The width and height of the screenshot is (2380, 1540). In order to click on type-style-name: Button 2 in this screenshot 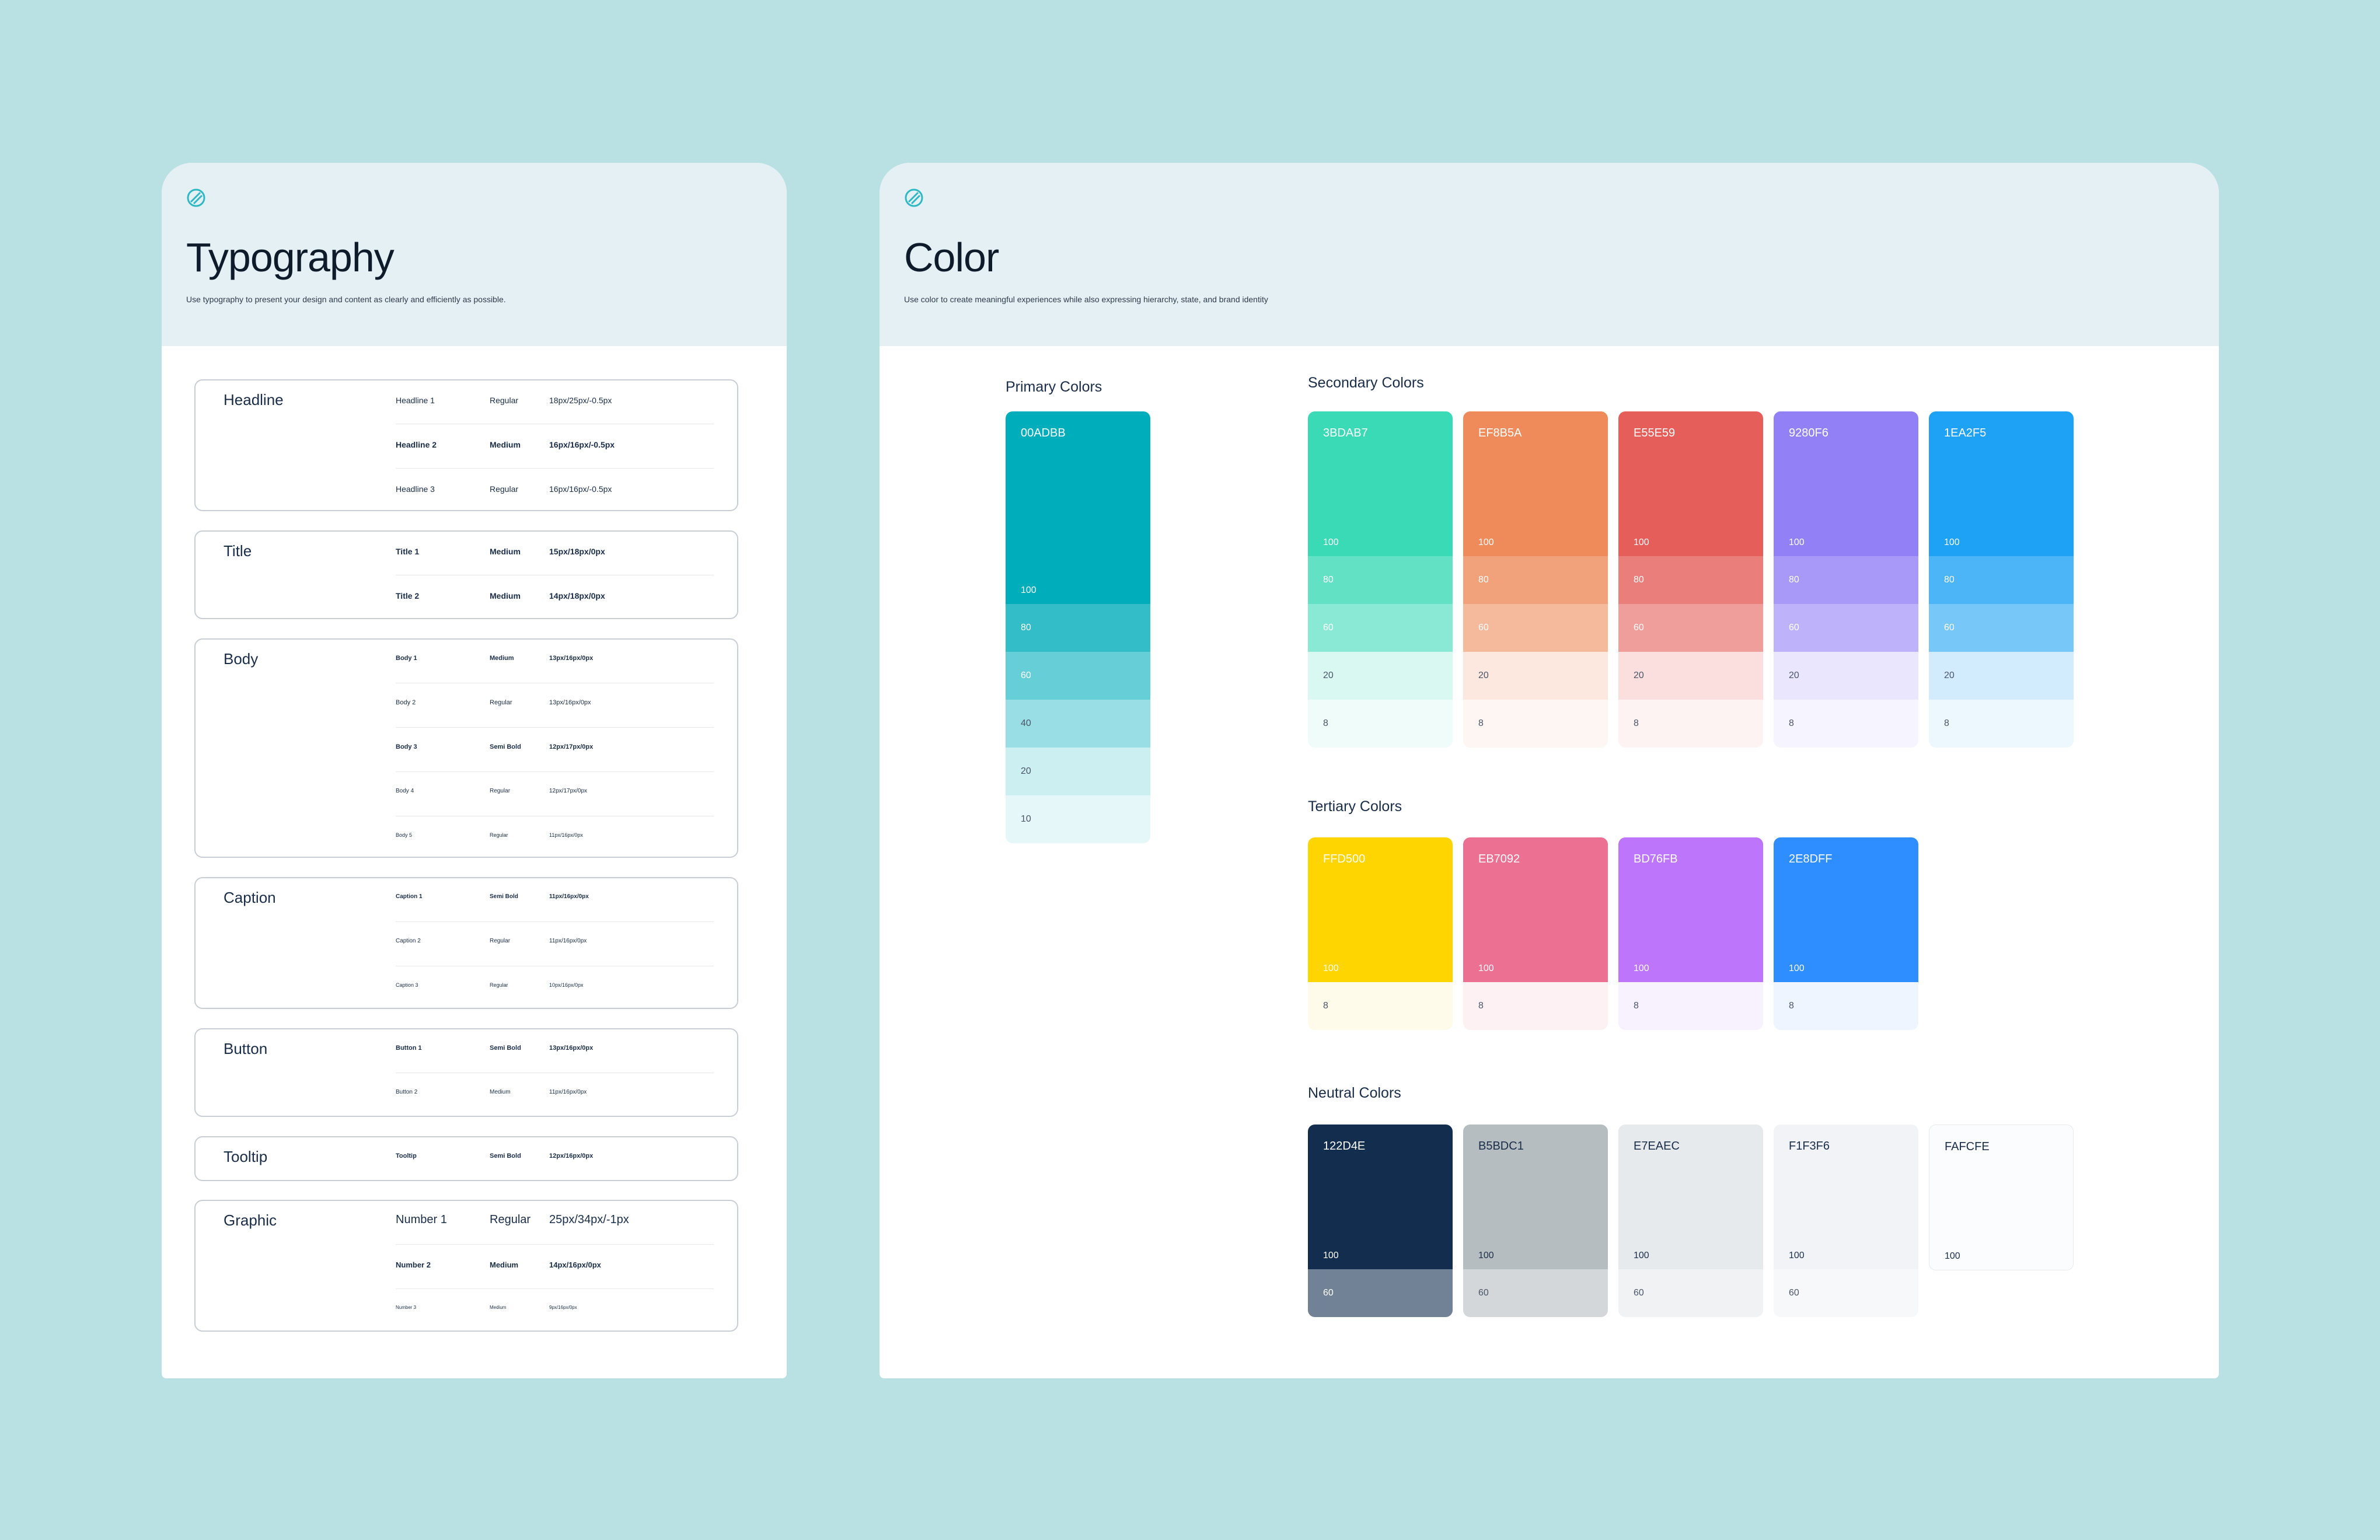, I will do `click(407, 1092)`.